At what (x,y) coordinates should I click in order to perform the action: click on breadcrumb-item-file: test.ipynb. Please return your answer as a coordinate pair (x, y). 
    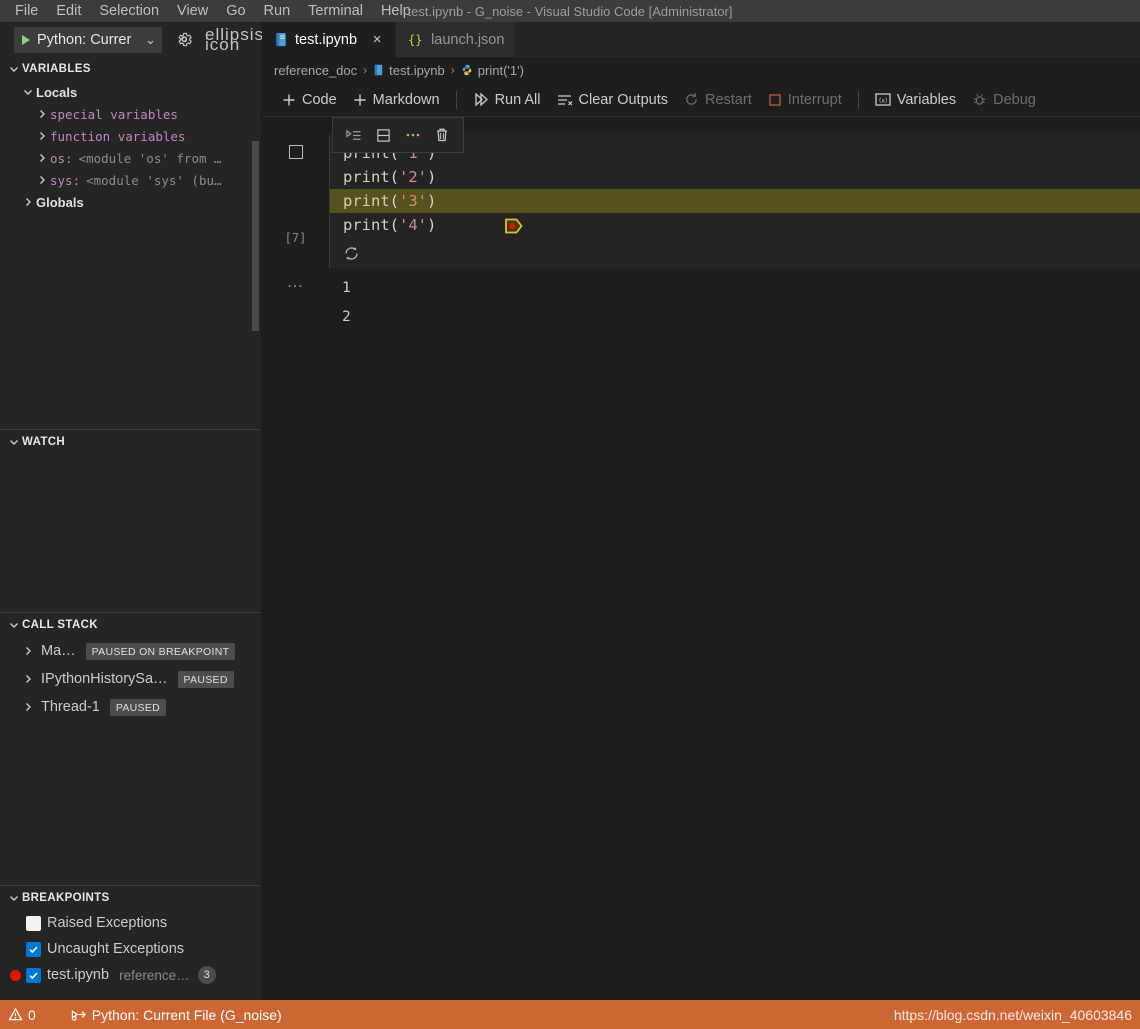
    Looking at the image, I should click on (409, 70).